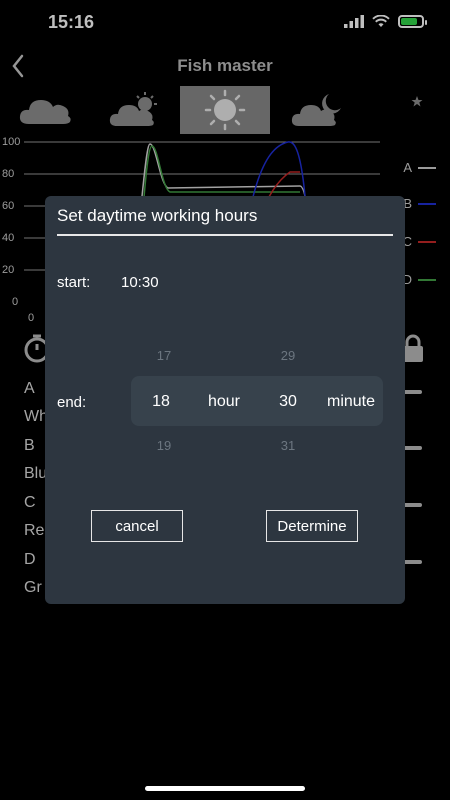  Describe the element at coordinates (225, 788) in the screenshot. I see `home-indicator` at that location.